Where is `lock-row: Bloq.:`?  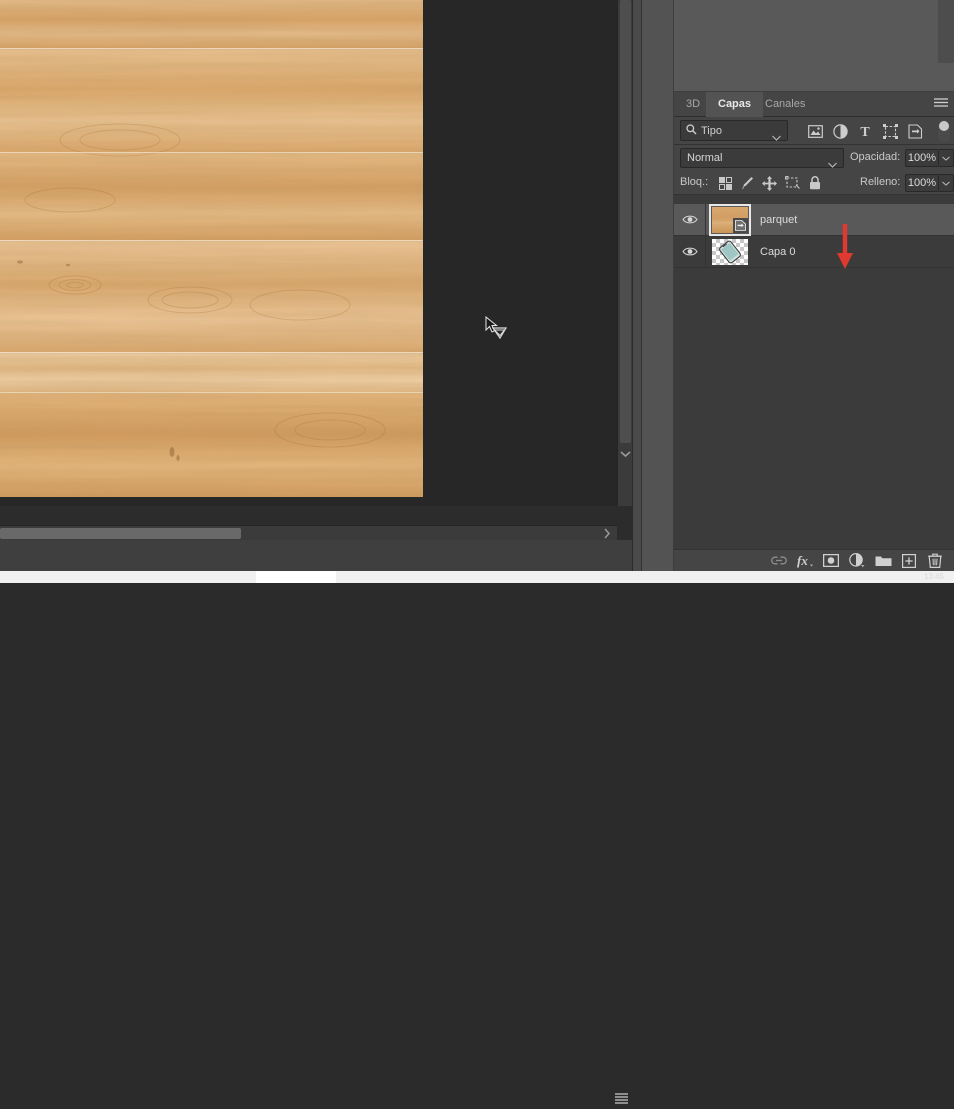
lock-row: Bloq.: is located at coordinates (814, 183).